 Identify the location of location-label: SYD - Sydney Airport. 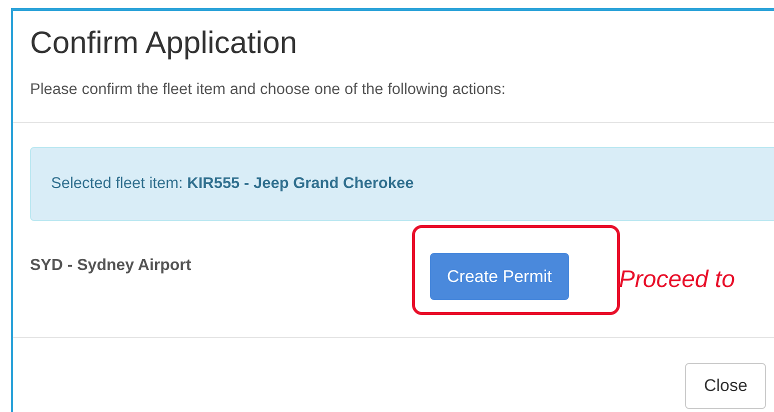
(111, 266).